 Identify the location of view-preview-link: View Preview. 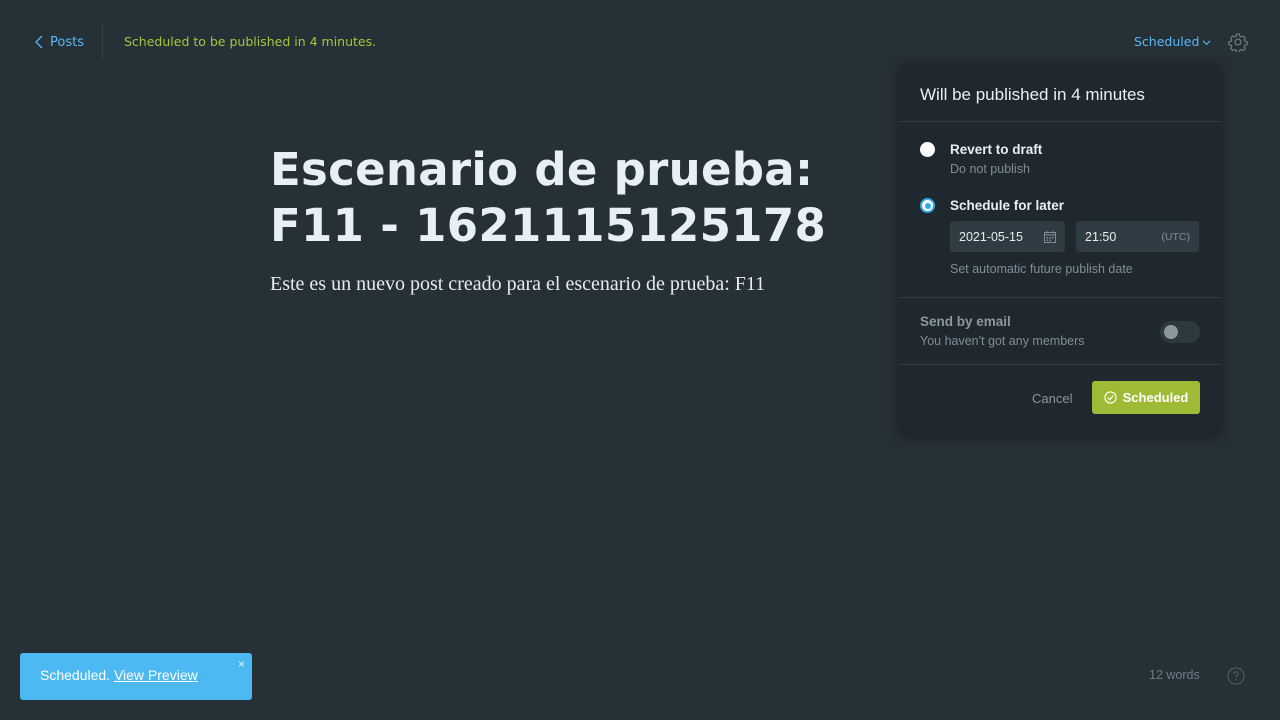
(156, 675).